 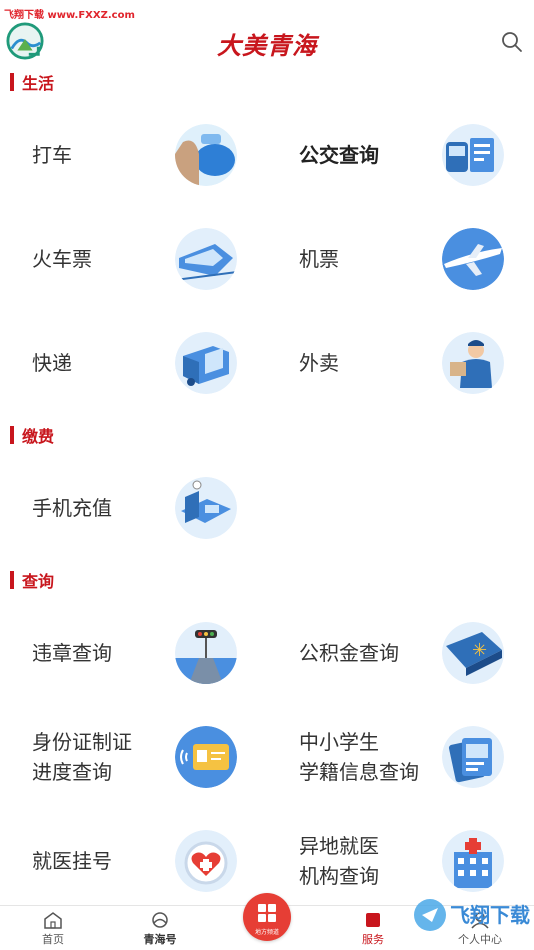 What do you see at coordinates (72, 772) in the screenshot?
I see `tile-label-line2: 进度查询` at bounding box center [72, 772].